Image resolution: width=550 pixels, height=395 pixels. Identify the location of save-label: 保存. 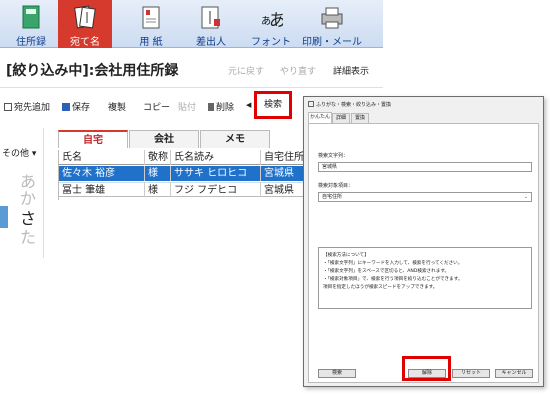
(81, 108).